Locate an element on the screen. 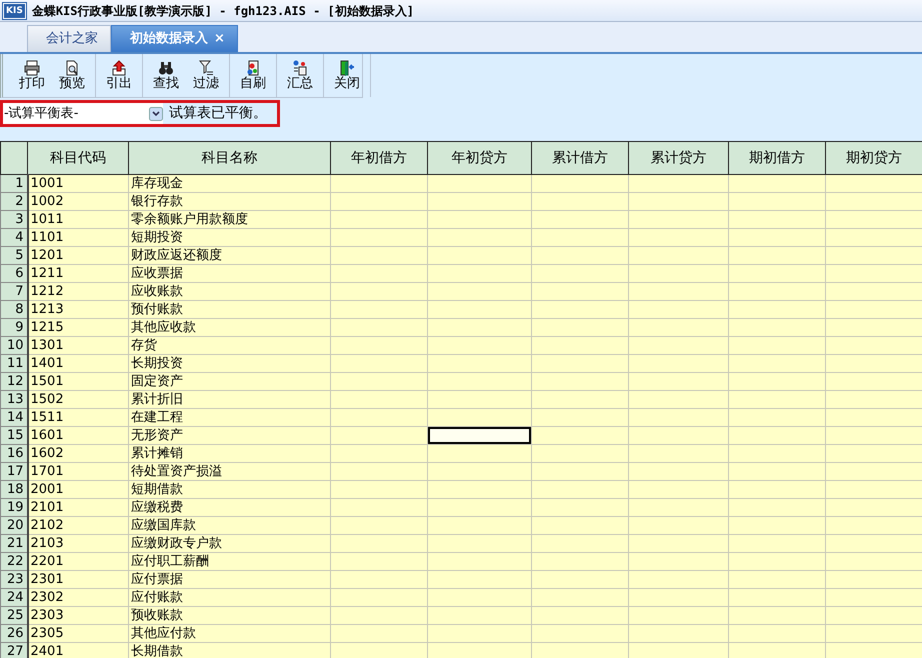  toolbar-button: 预览 is located at coordinates (72, 75).